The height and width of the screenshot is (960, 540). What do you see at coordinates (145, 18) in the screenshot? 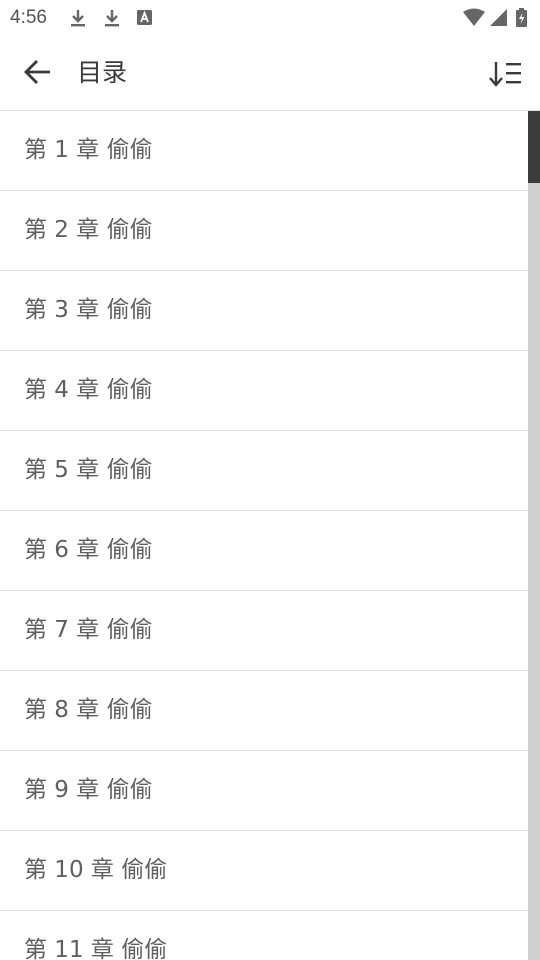
I see `font-a-icon` at bounding box center [145, 18].